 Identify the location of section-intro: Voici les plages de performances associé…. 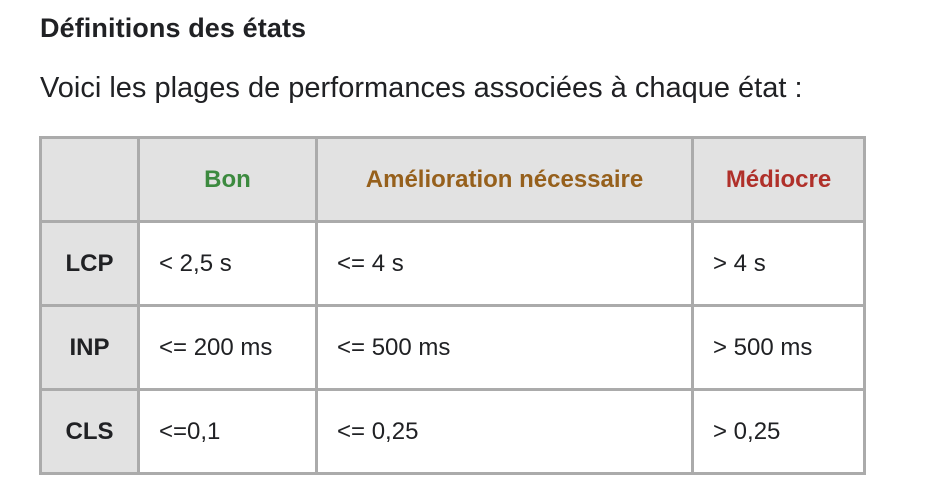
(421, 88).